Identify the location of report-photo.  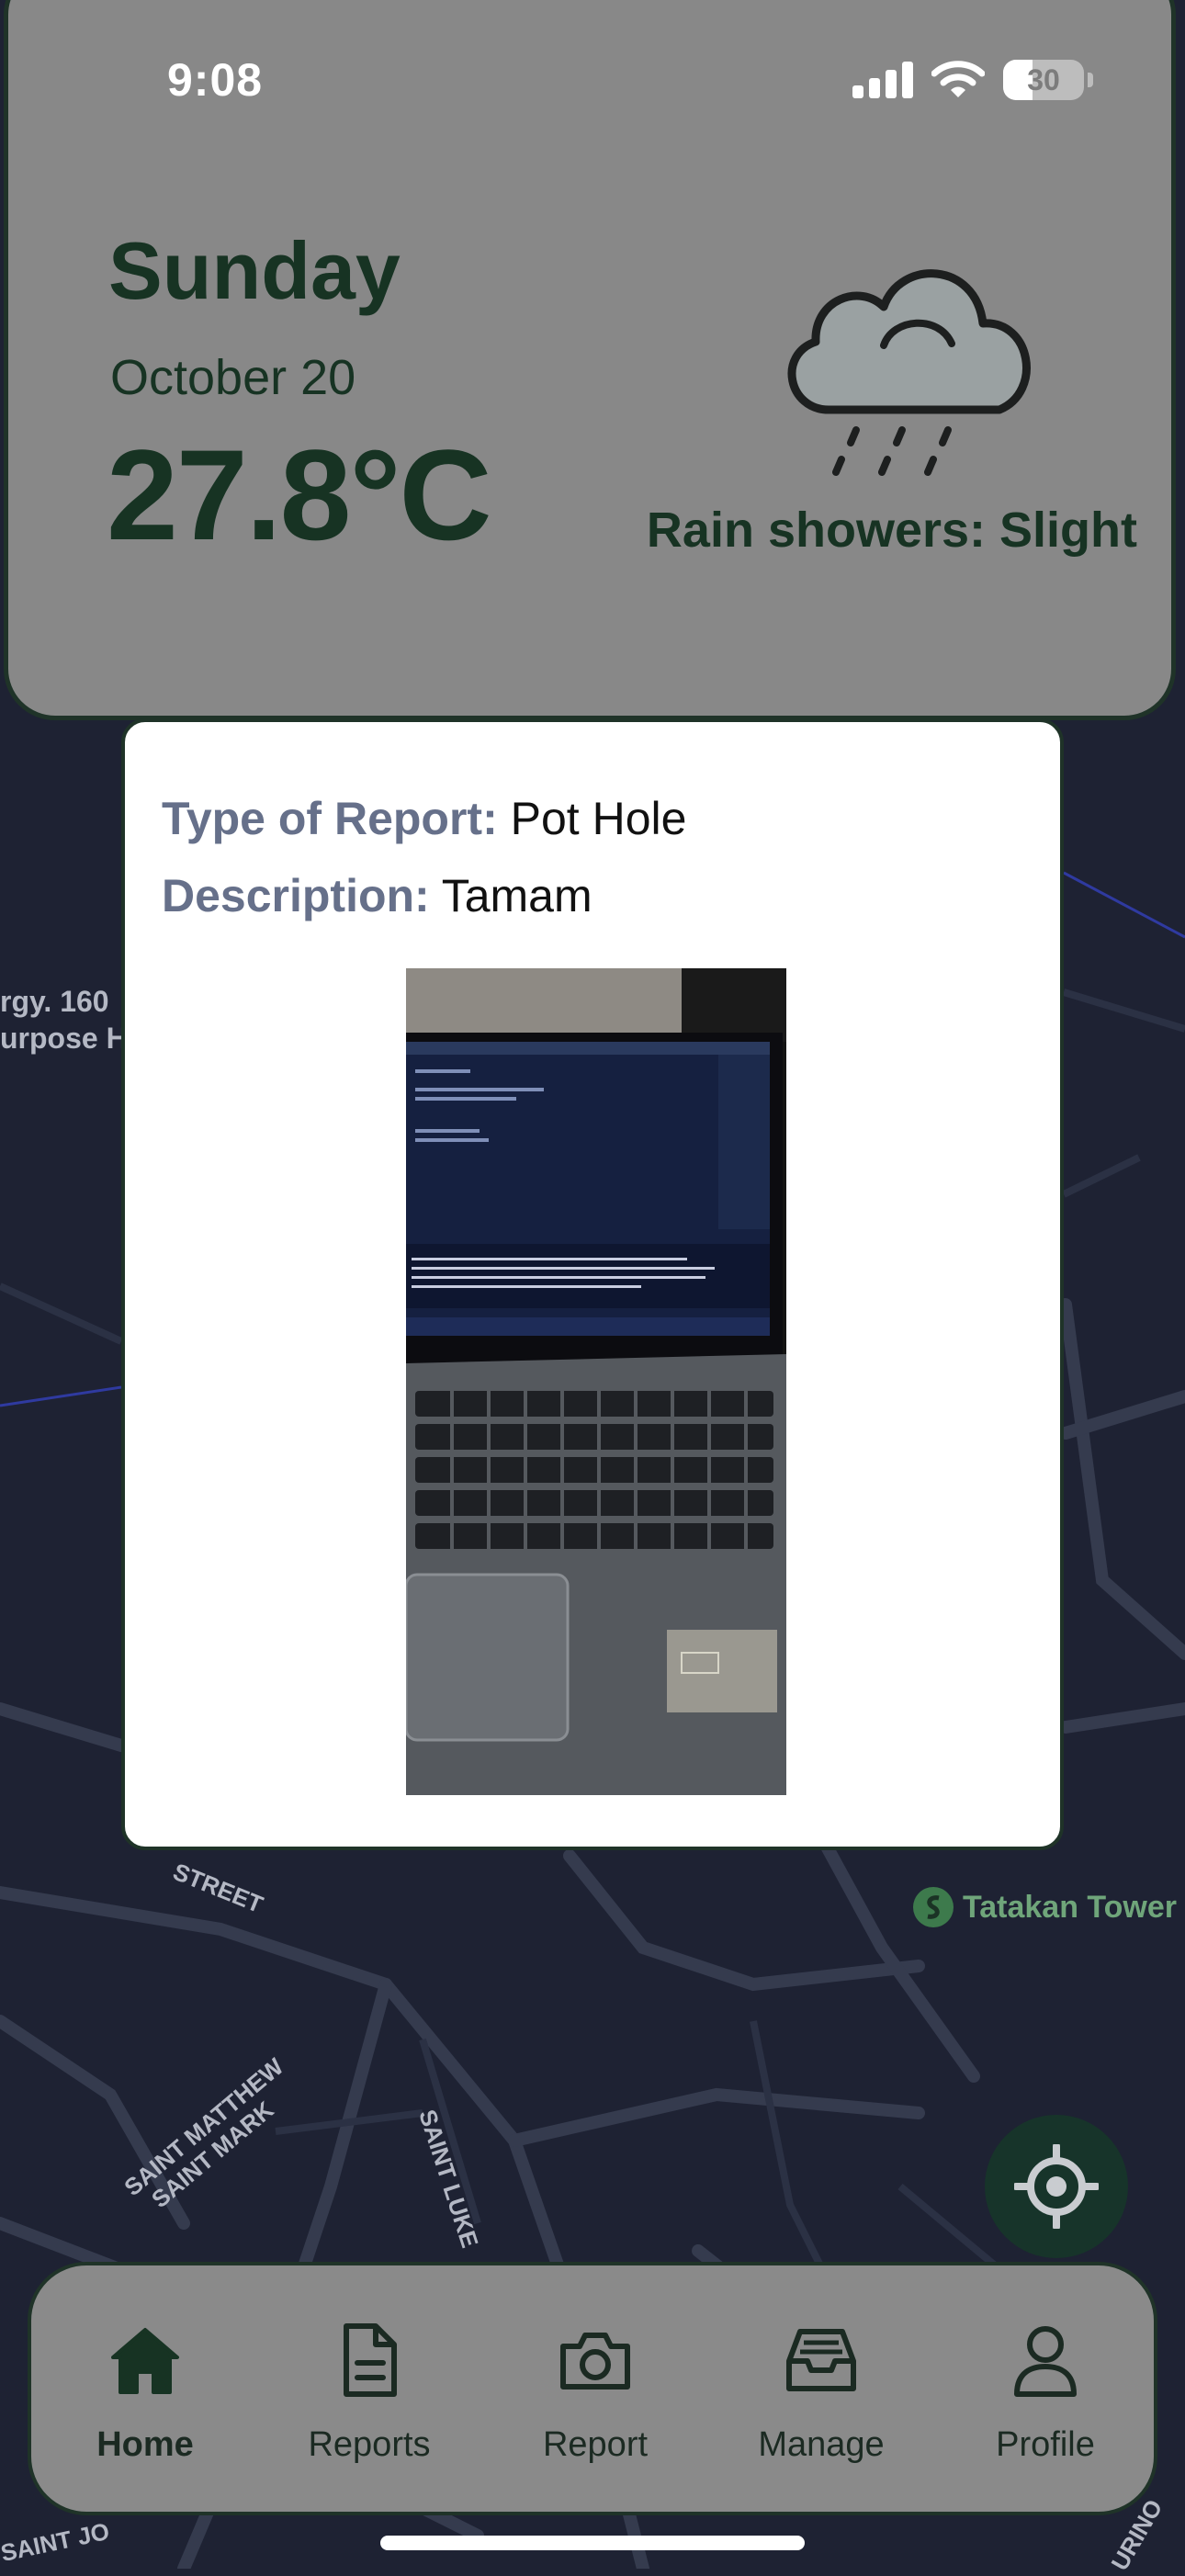
(596, 1381).